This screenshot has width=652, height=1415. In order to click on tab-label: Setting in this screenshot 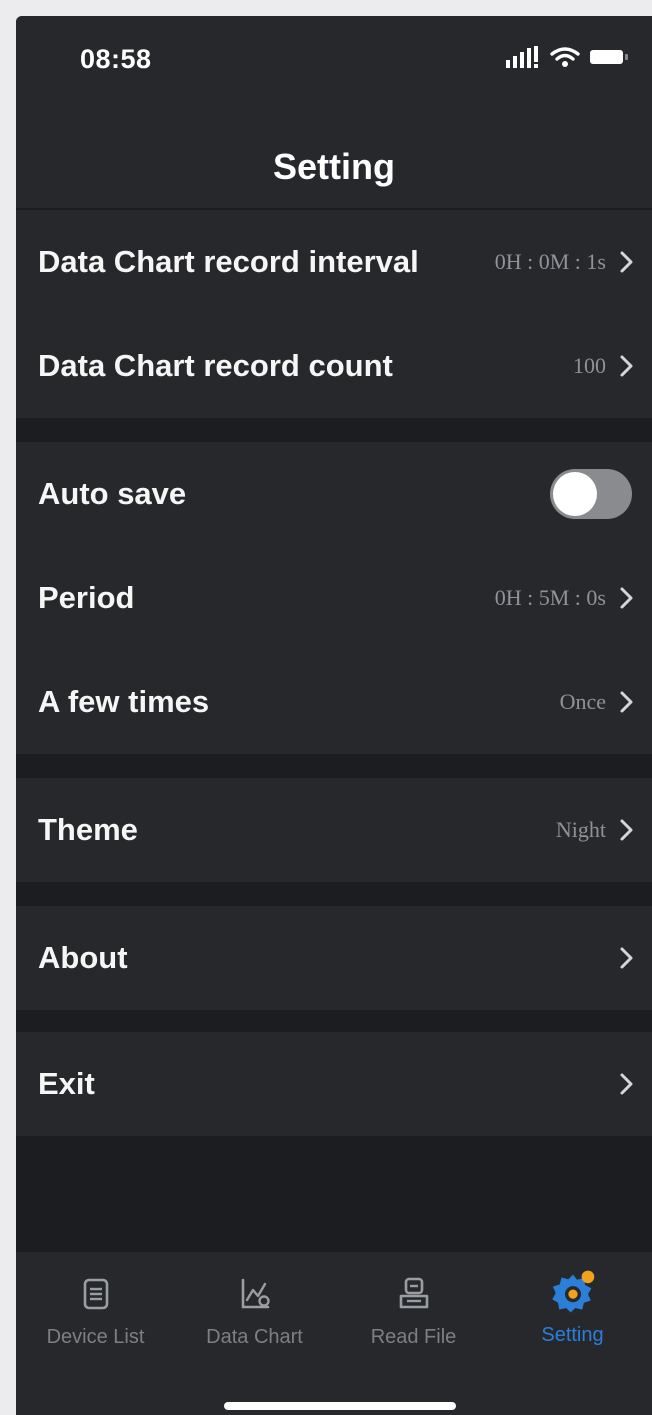, I will do `click(572, 1335)`.